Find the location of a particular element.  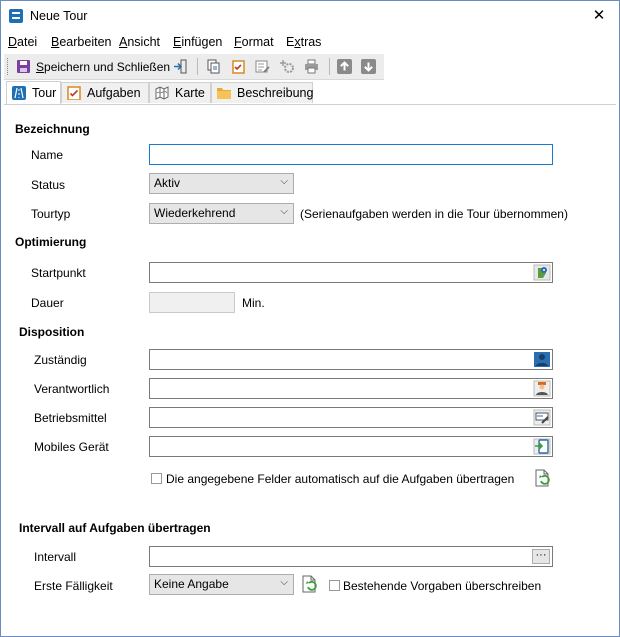

toolbar-grip is located at coordinates (8, 66).